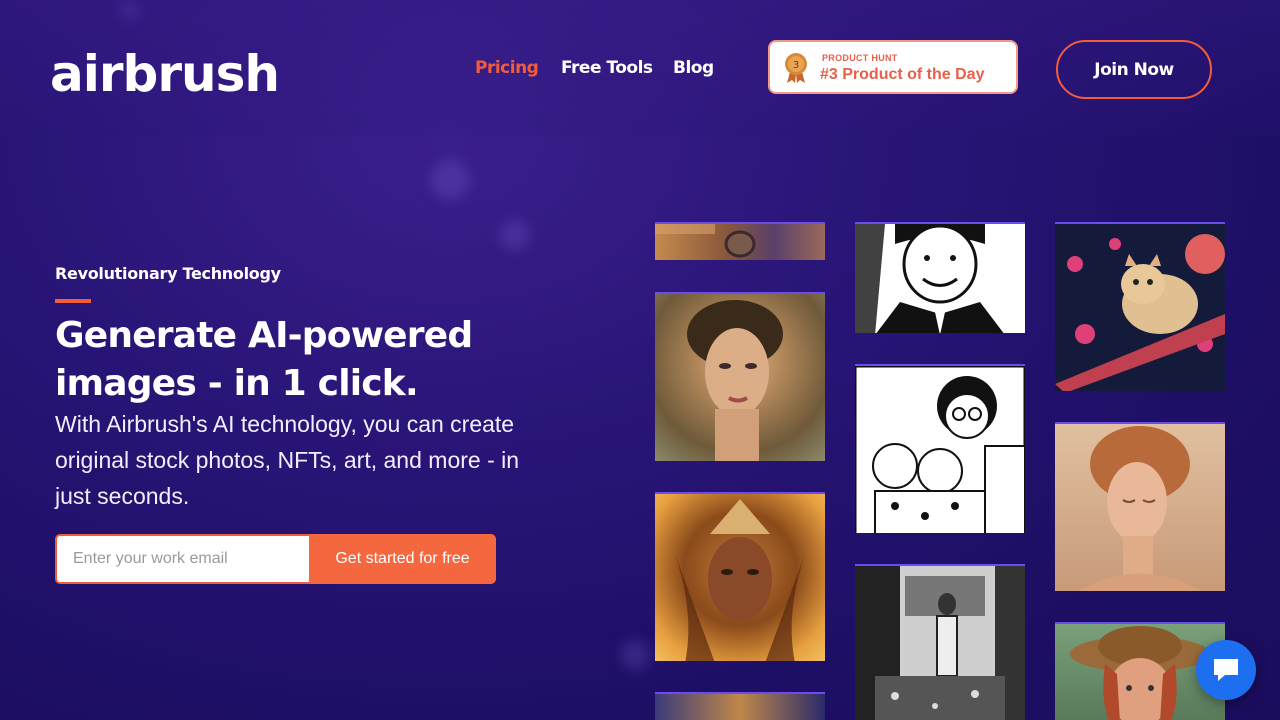 The width and height of the screenshot is (1280, 720). What do you see at coordinates (182, 559) in the screenshot?
I see `email-input` at bounding box center [182, 559].